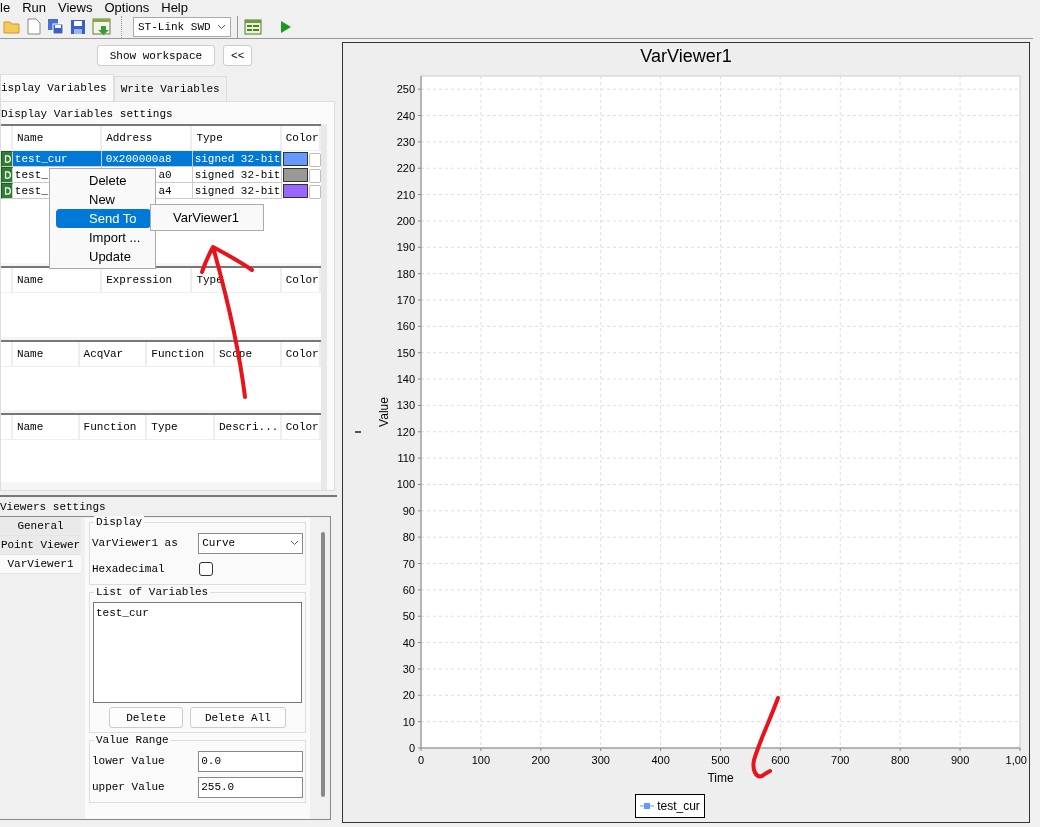  What do you see at coordinates (405, 379) in the screenshot?
I see `y-tick-label: 140` at bounding box center [405, 379].